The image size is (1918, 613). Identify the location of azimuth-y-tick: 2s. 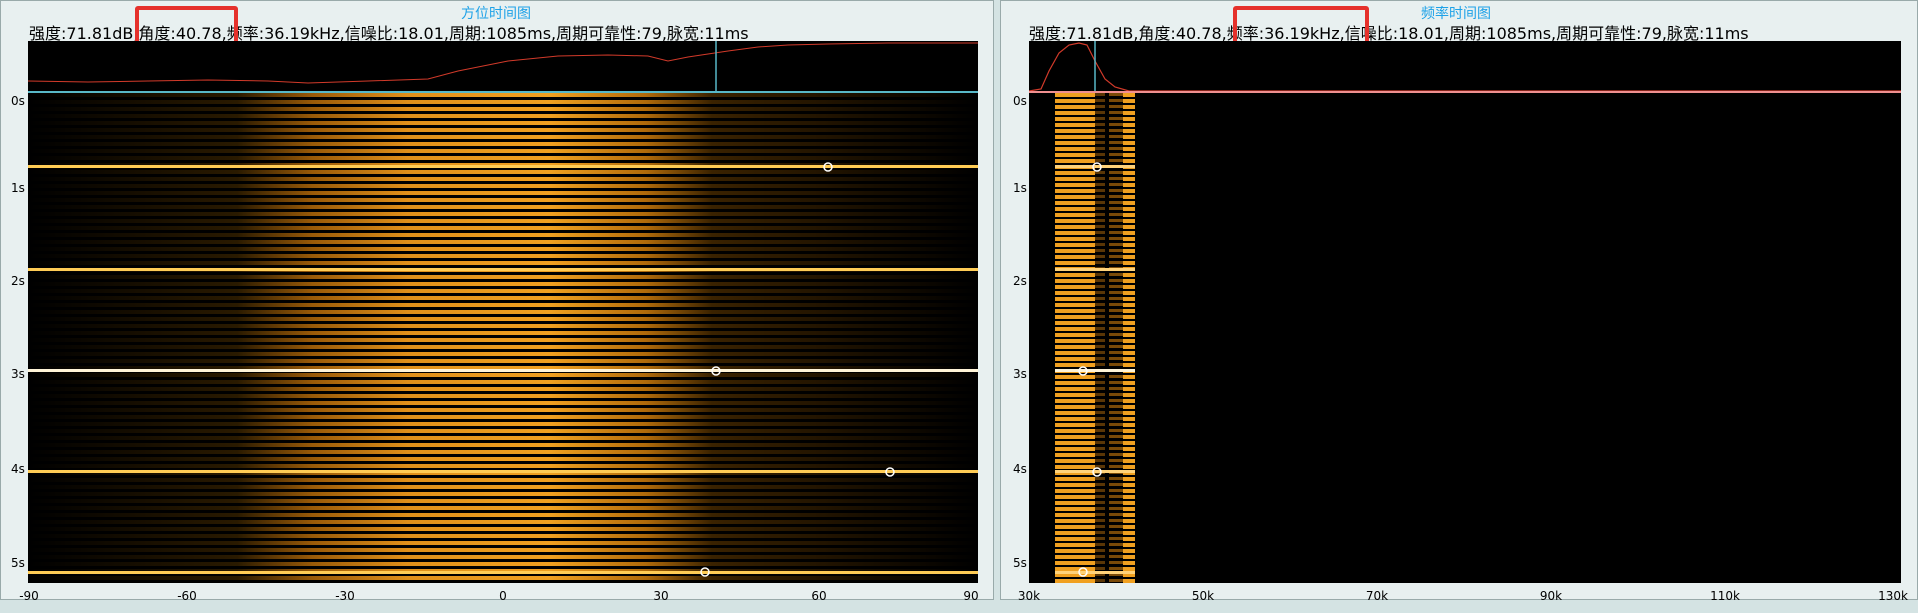
(18, 281).